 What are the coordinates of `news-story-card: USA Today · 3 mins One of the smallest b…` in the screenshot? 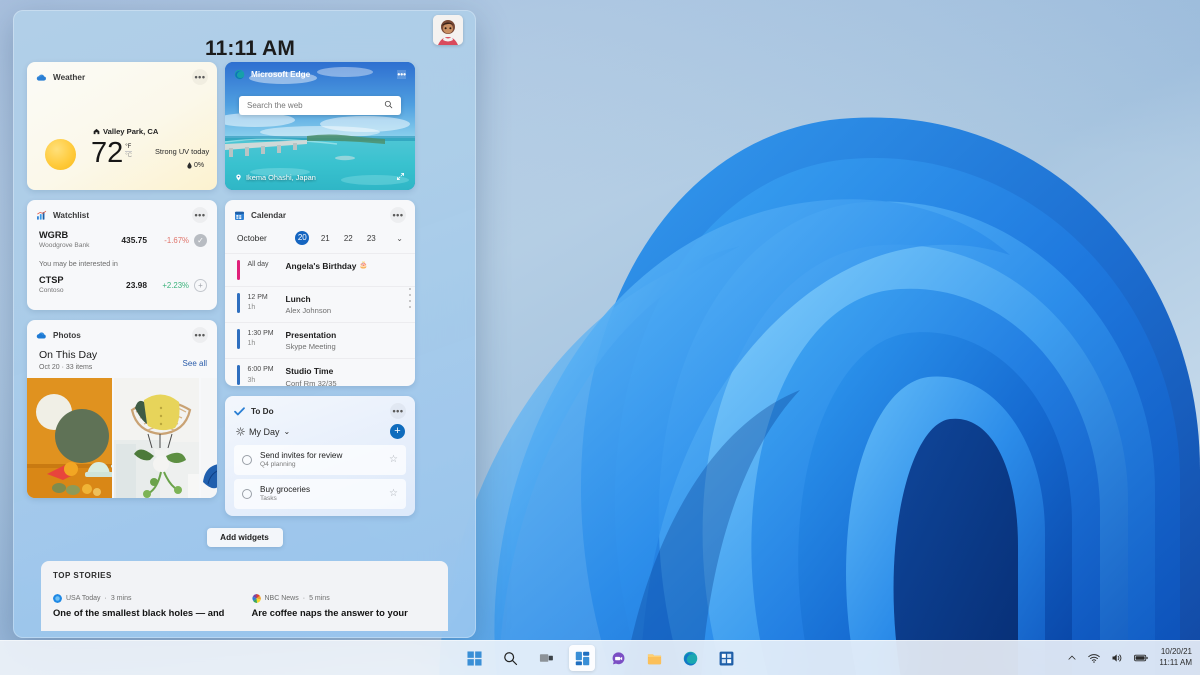 It's located at (145, 606).